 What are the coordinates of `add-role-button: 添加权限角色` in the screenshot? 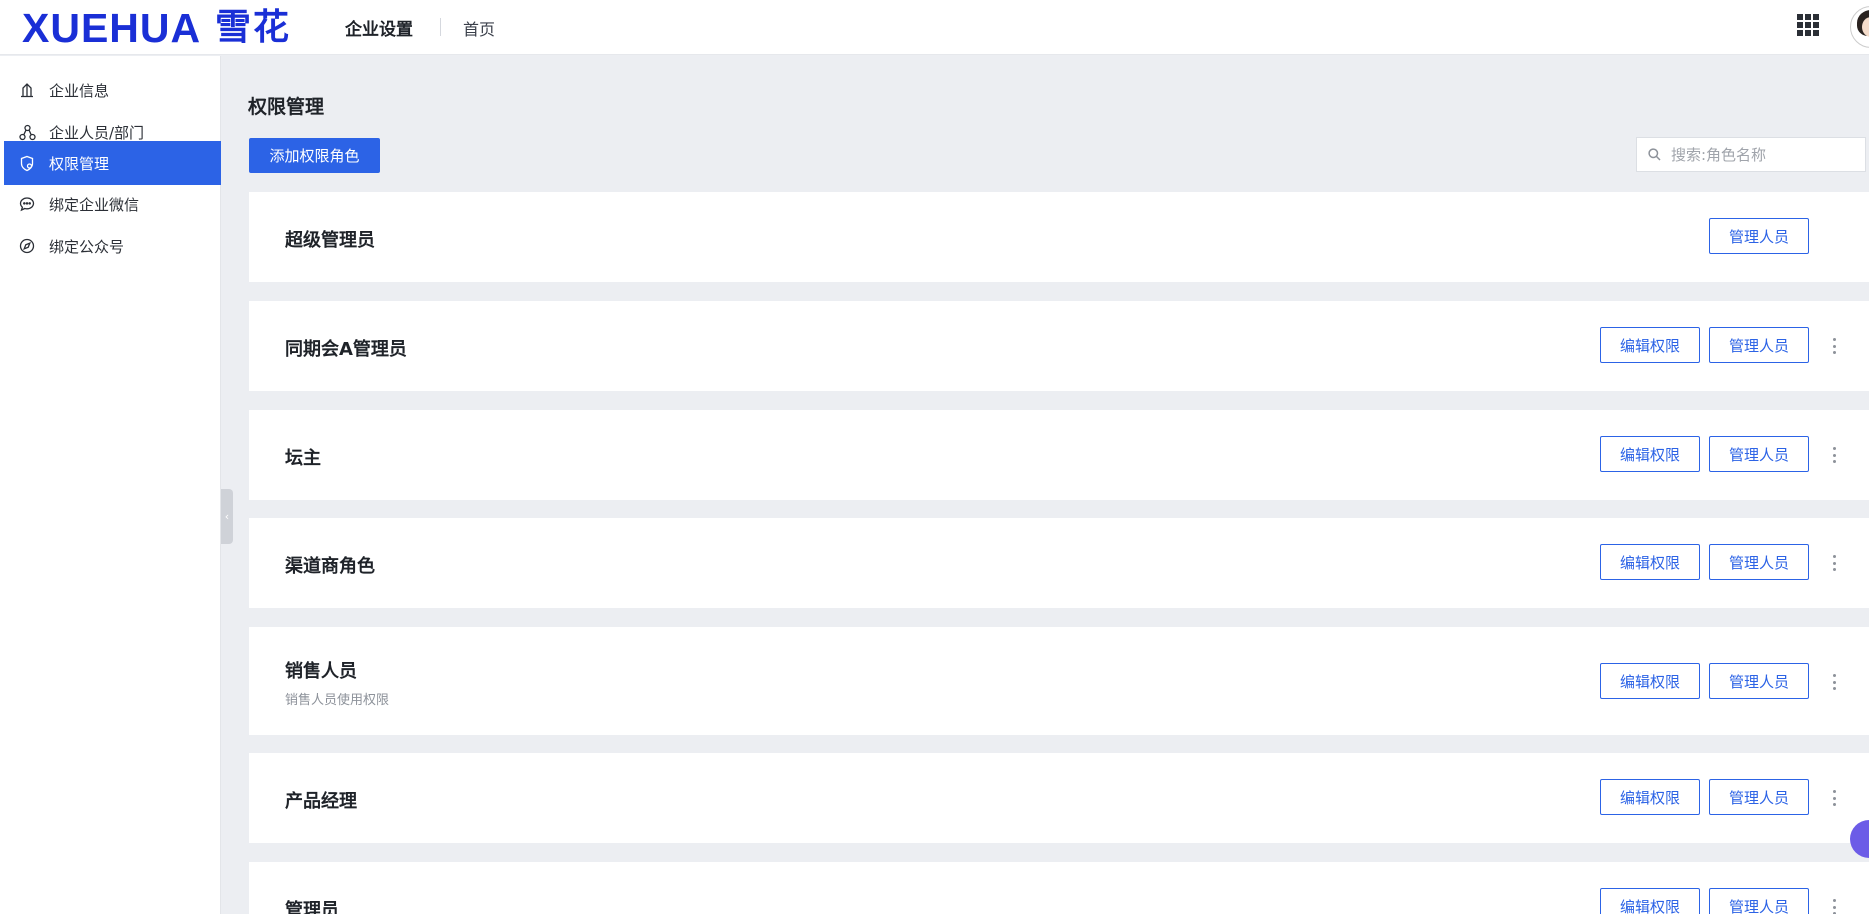 It's located at (314, 155).